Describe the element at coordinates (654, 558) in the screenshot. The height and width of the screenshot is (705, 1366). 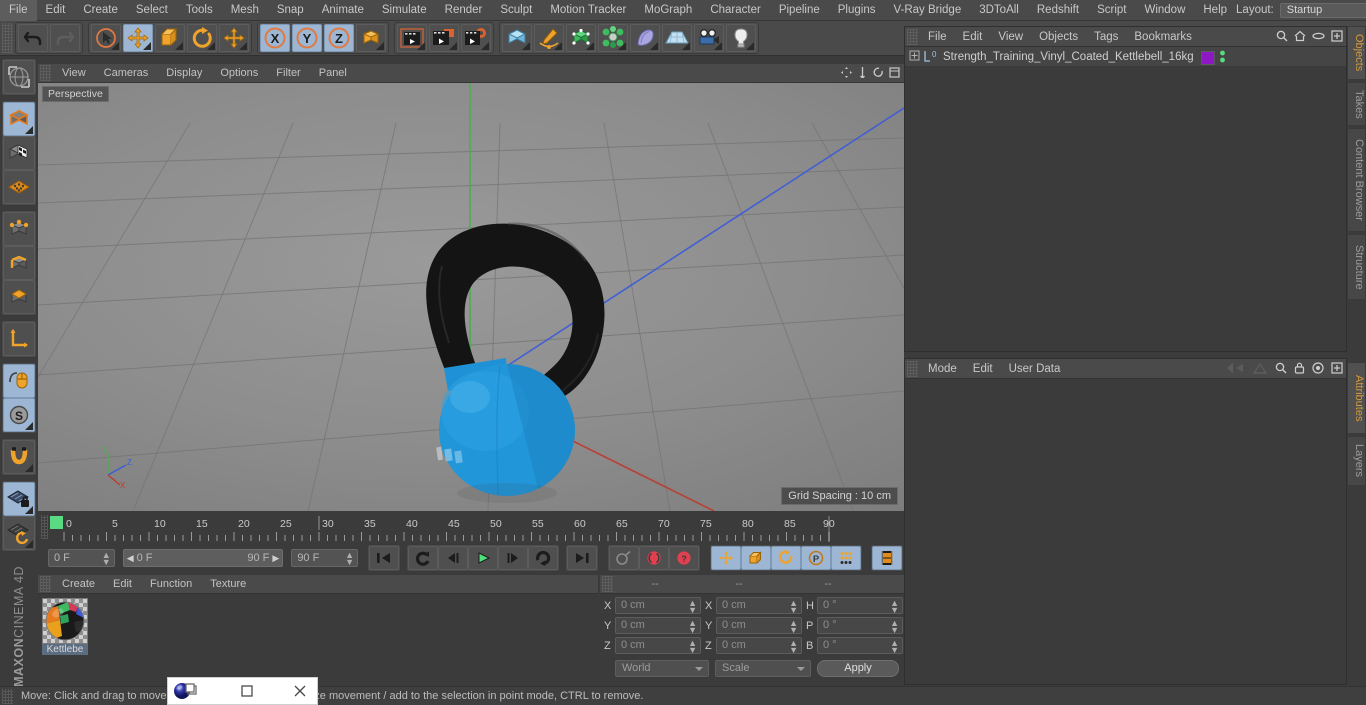
I see `record-active-objects-icon` at that location.